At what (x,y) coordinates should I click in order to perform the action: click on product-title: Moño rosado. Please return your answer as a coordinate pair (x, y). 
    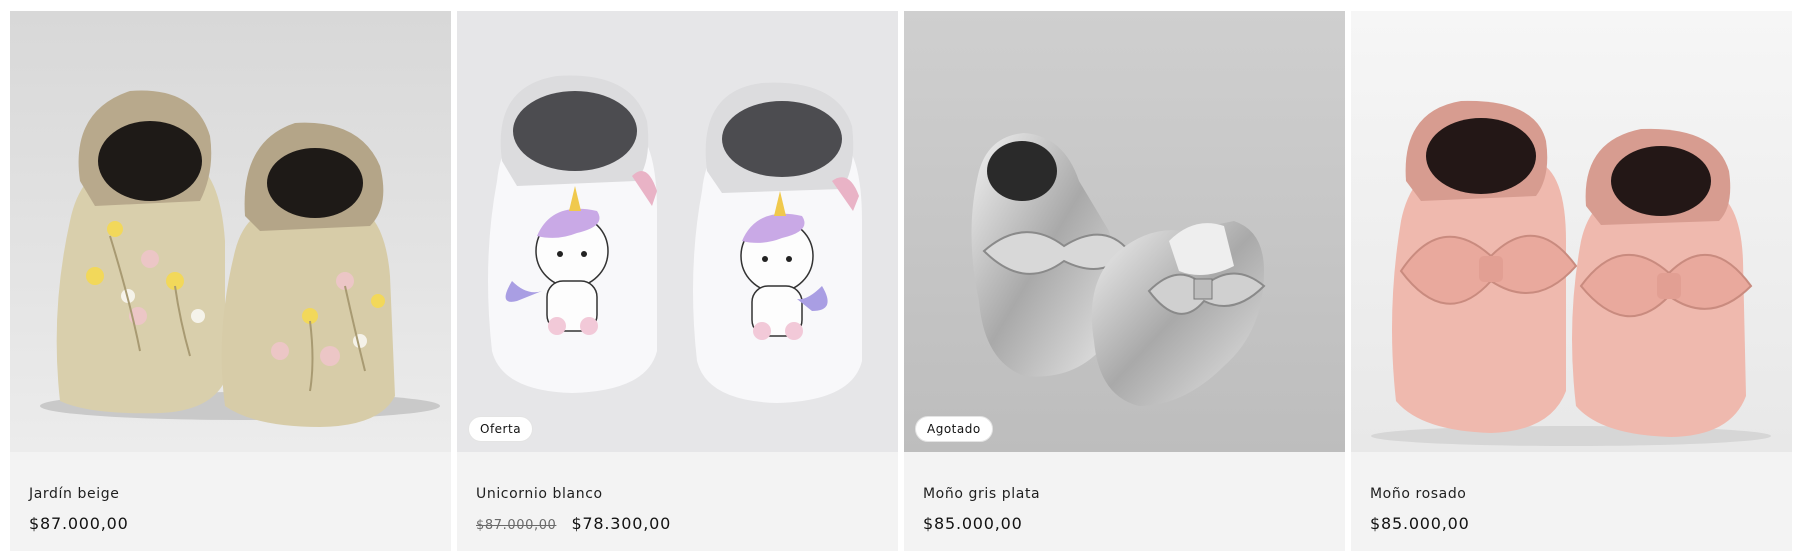
    Looking at the image, I should click on (1571, 494).